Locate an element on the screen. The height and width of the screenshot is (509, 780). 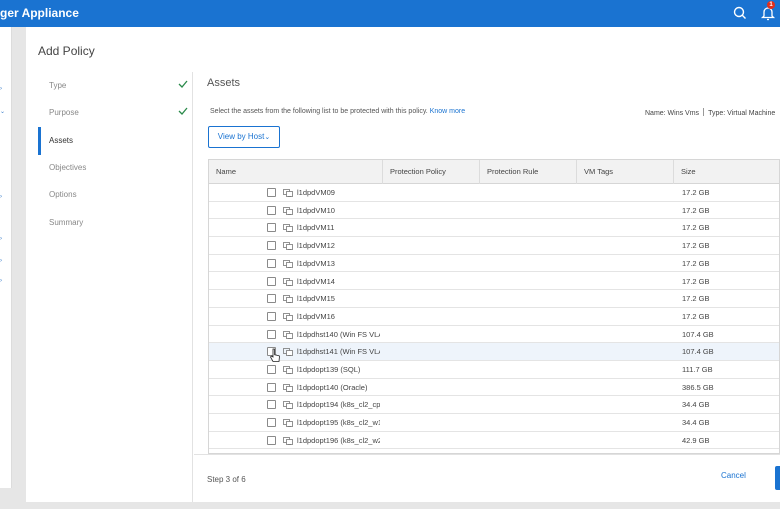
asset-name: l1dpdhst141 (Win FS VLAN is located at coordinates (338, 352).